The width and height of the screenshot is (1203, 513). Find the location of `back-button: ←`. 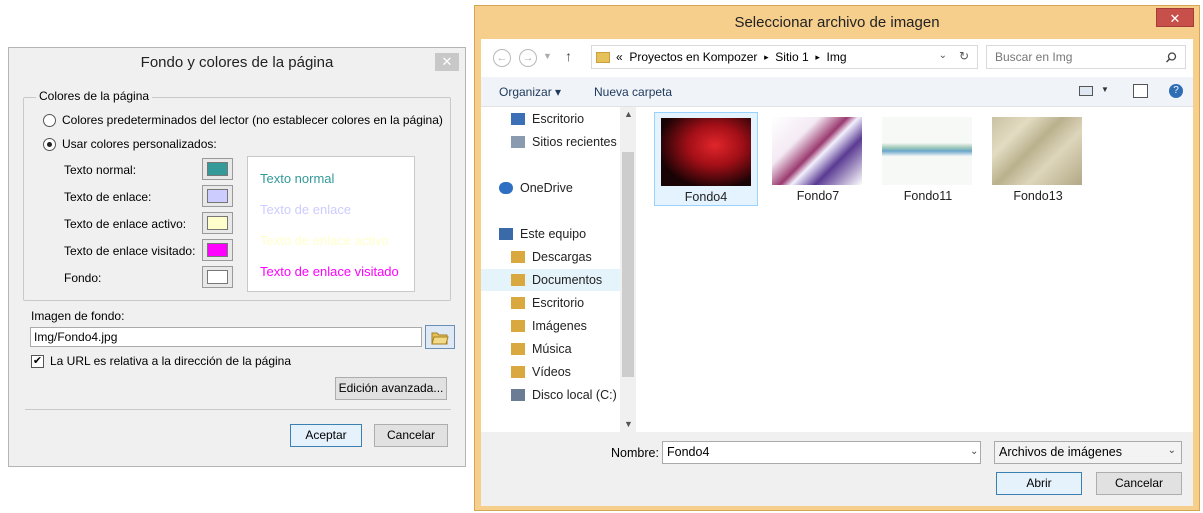

back-button: ← is located at coordinates (502, 58).